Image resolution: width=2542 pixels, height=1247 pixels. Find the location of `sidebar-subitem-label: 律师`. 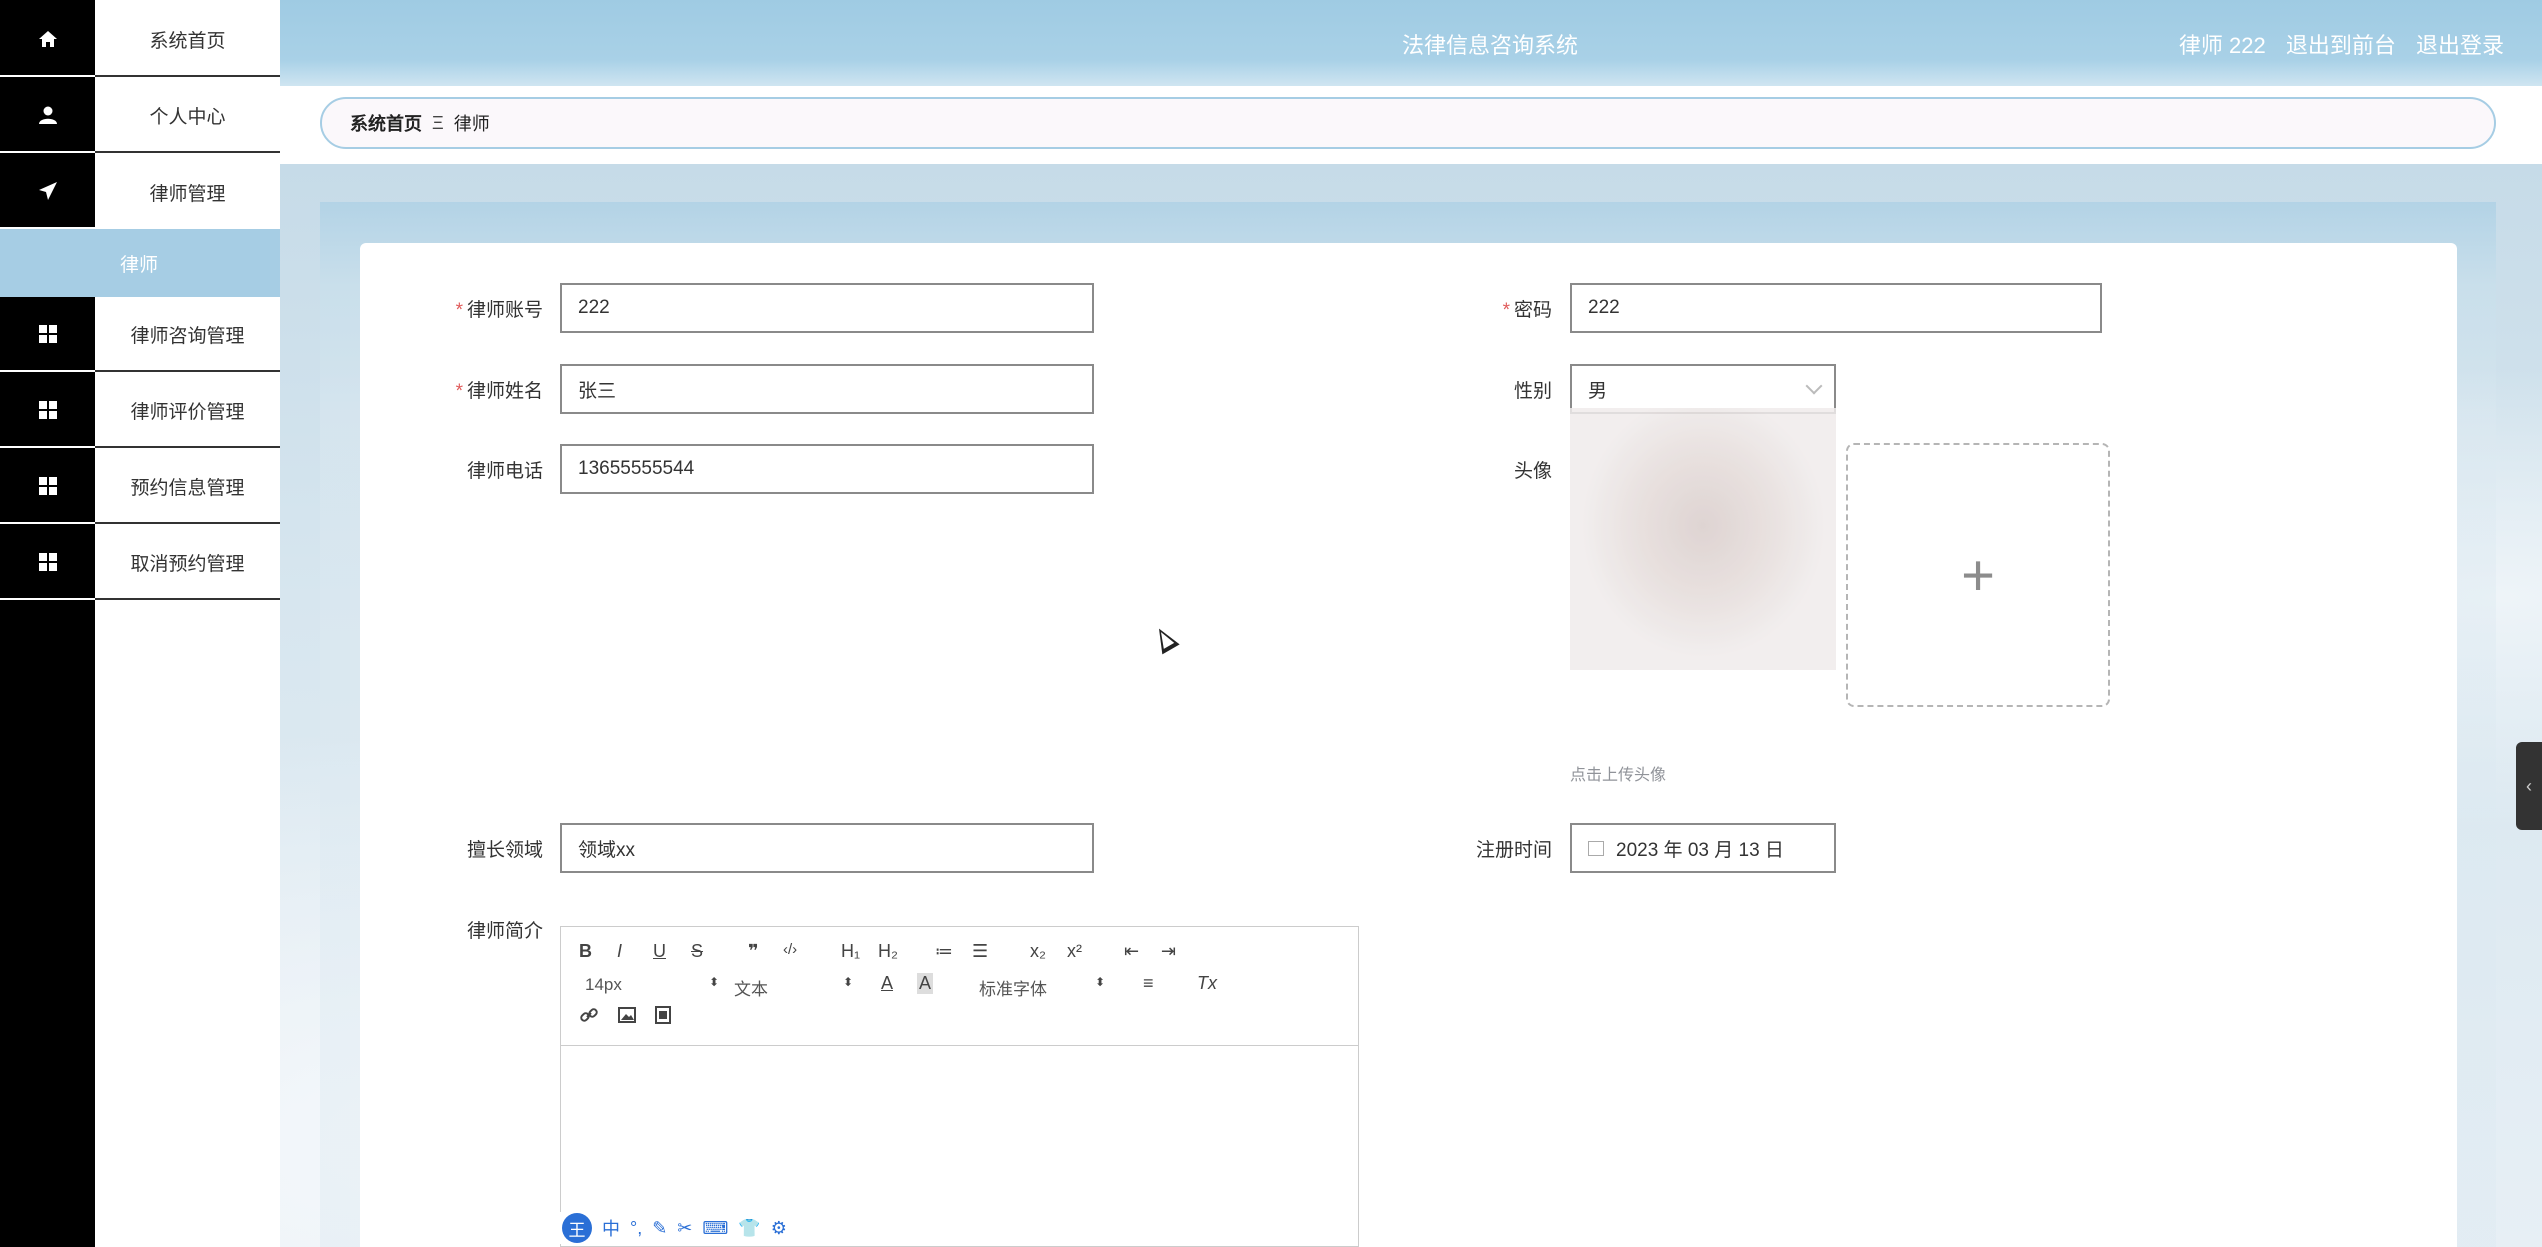

sidebar-subitem-label: 律师 is located at coordinates (139, 265).